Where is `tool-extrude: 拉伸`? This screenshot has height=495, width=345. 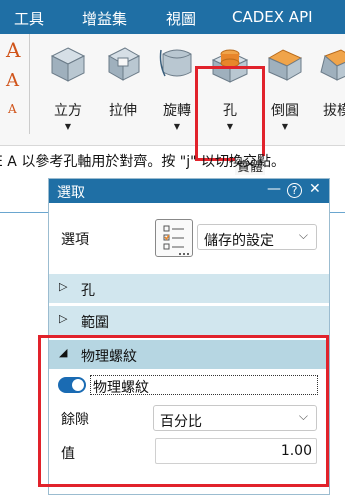 tool-extrude: 拉伸 is located at coordinates (123, 81).